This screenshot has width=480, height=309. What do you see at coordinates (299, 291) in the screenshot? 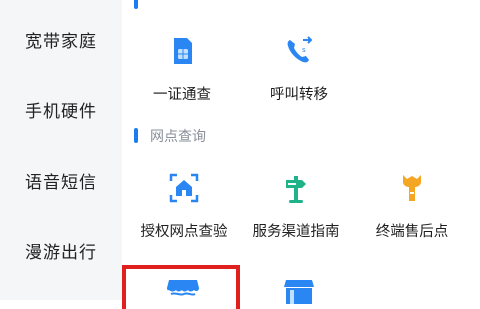
I see `shop-icon` at bounding box center [299, 291].